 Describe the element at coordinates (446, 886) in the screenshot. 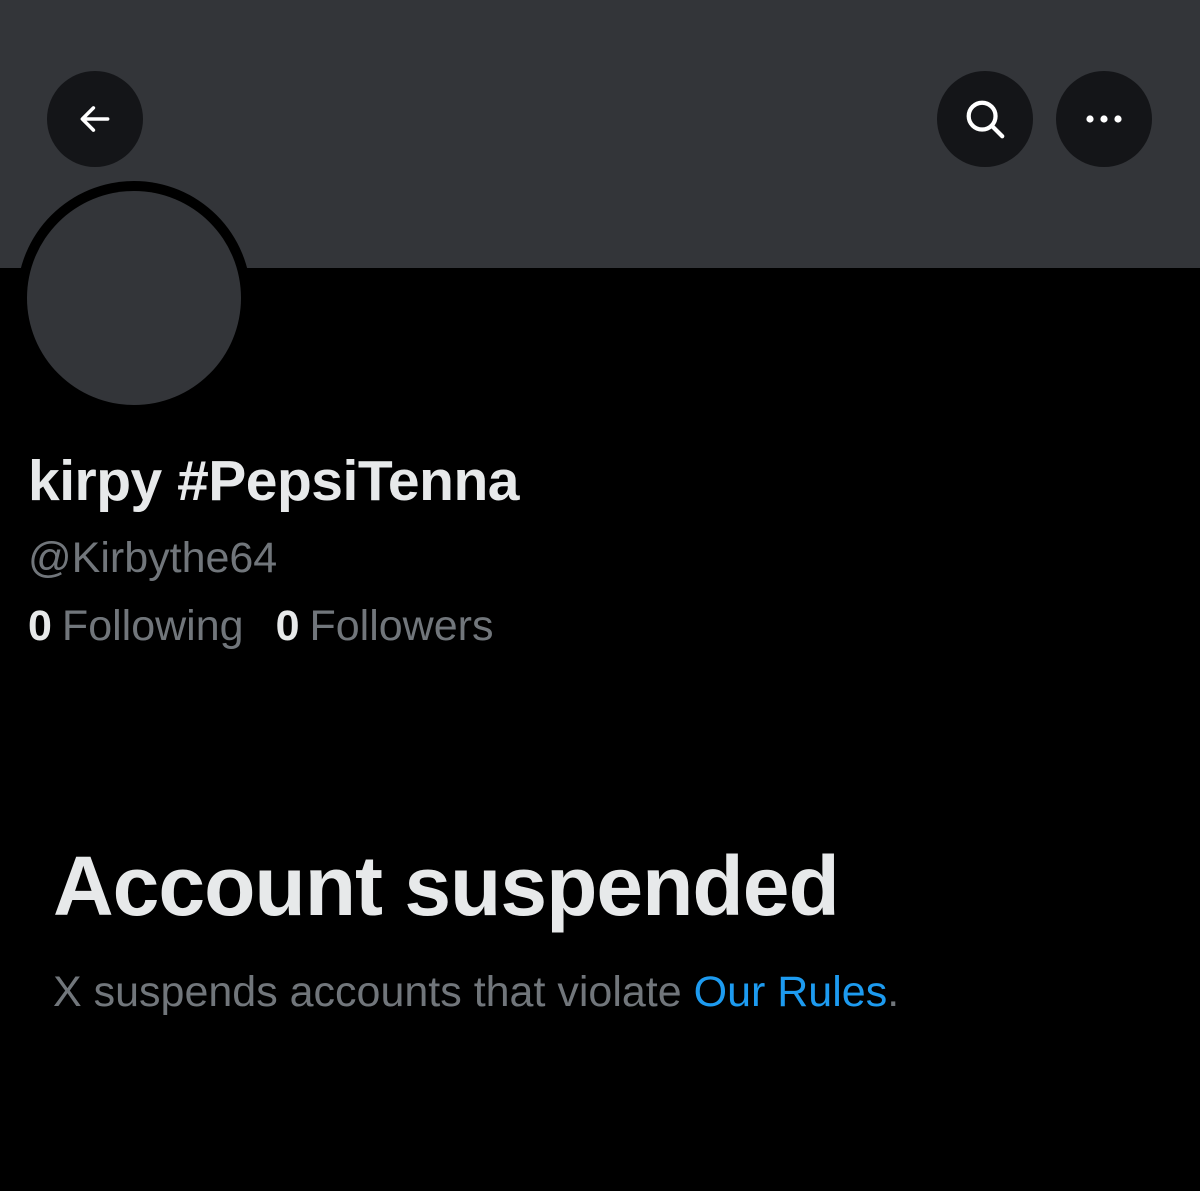

I see `suspension-title: Account suspended` at that location.